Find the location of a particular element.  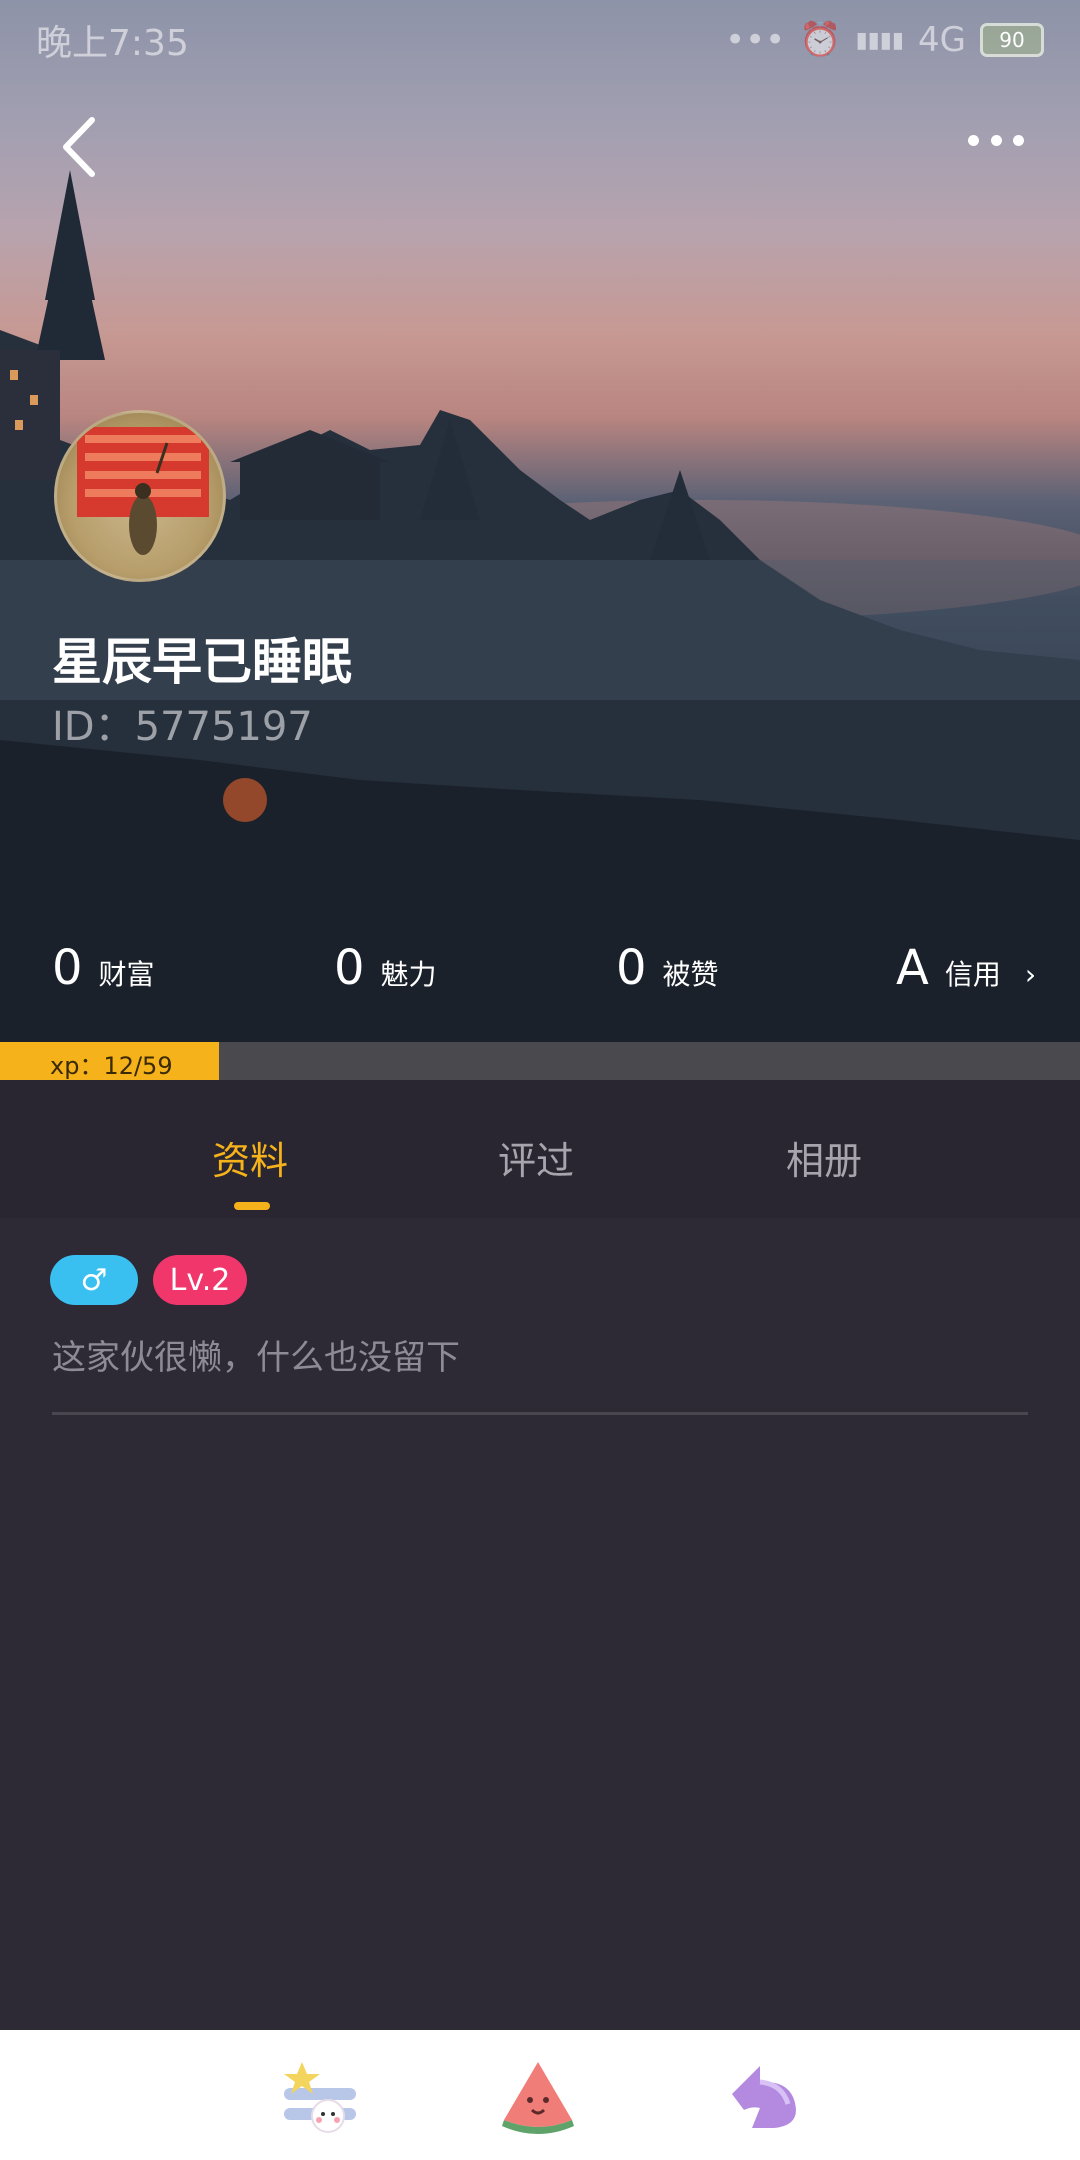

stat-label: 被赞 is located at coordinates (690, 974).